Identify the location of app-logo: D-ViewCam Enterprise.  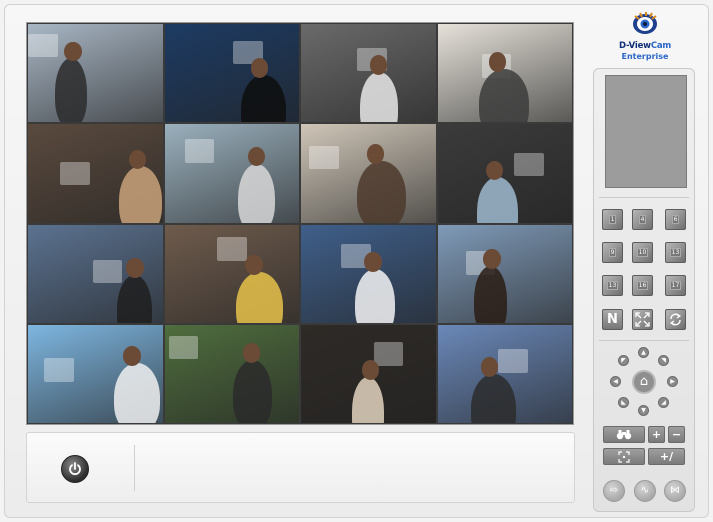
(645, 38).